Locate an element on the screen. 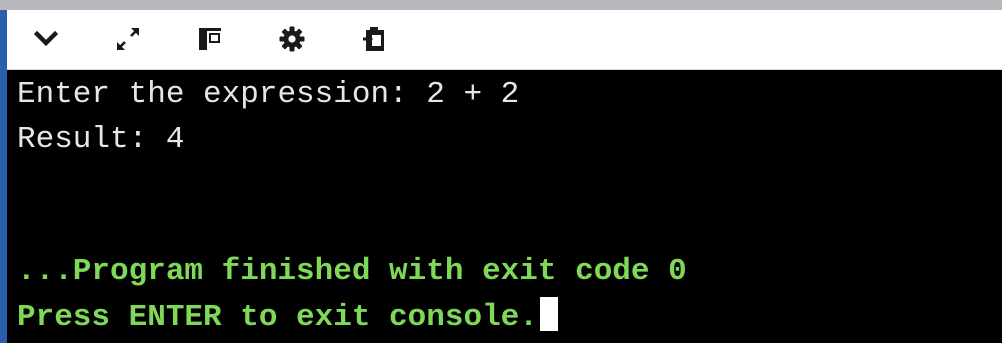 The width and height of the screenshot is (1002, 343). window-left-edge is located at coordinates (3, 176).